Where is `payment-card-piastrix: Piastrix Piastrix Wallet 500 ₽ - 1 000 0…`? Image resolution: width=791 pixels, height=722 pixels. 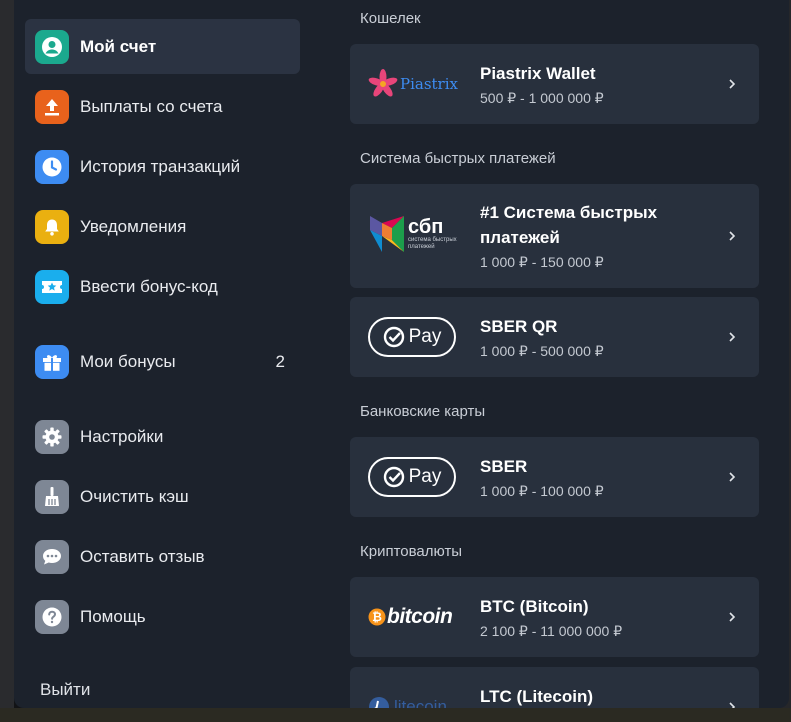
payment-card-piastrix: Piastrix Piastrix Wallet 500 ₽ - 1 000 0… is located at coordinates (554, 84).